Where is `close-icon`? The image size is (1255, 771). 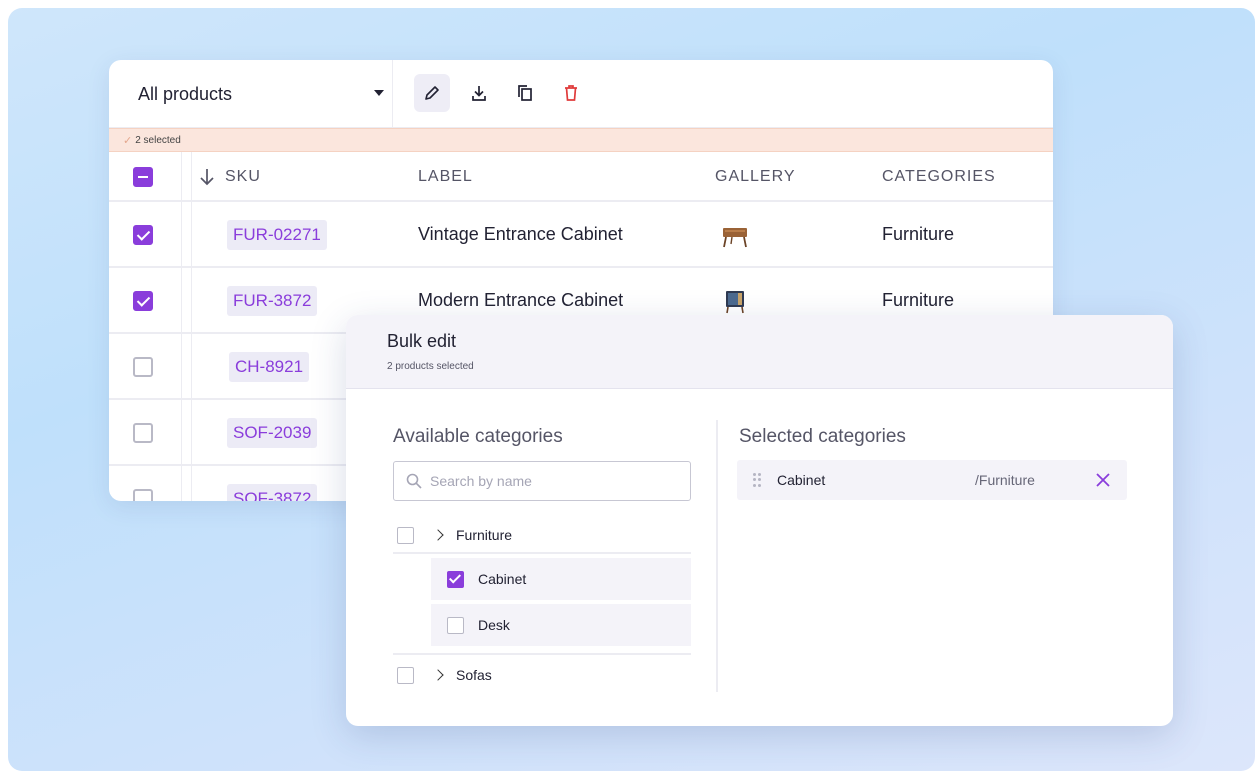 close-icon is located at coordinates (1103, 480).